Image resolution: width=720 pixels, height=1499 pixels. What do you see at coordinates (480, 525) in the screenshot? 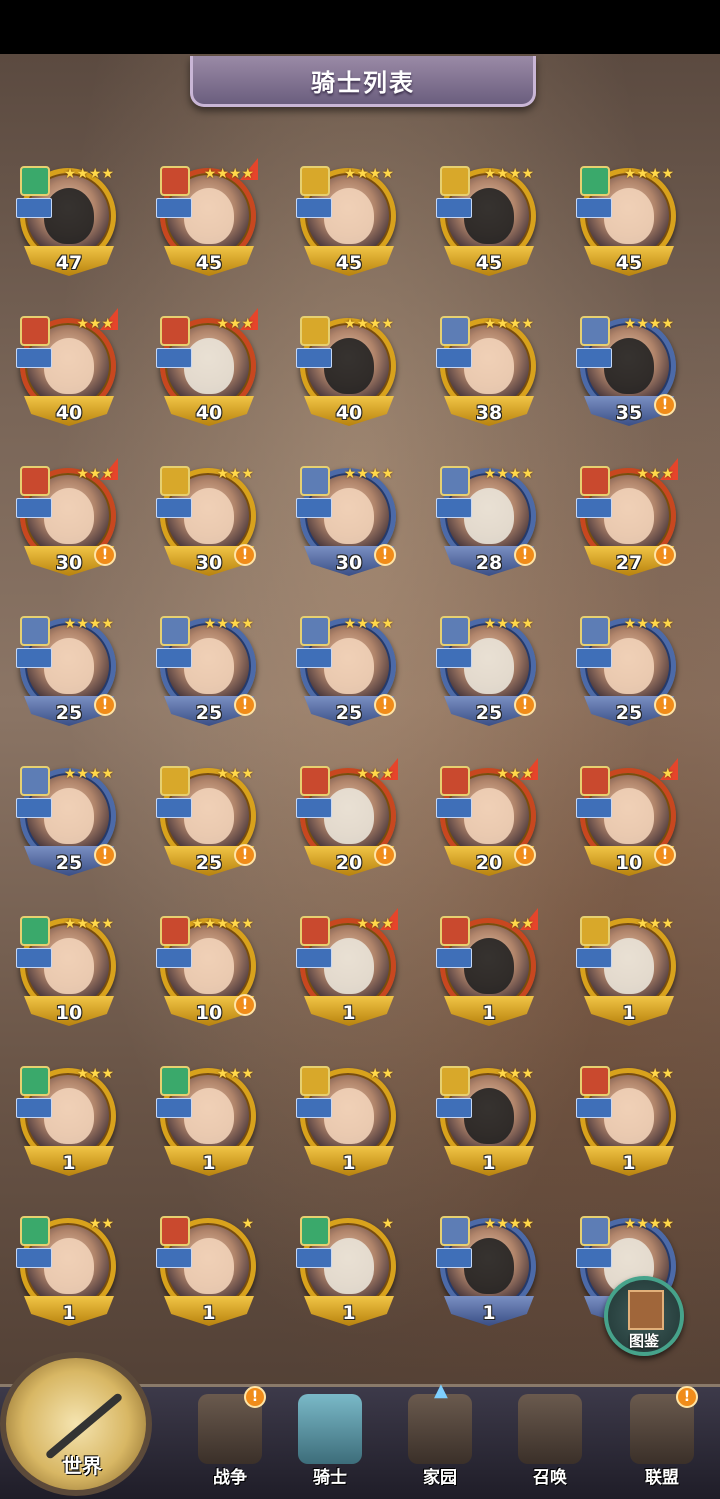
I see `knight-card: ★★★★ 28!` at bounding box center [480, 525].